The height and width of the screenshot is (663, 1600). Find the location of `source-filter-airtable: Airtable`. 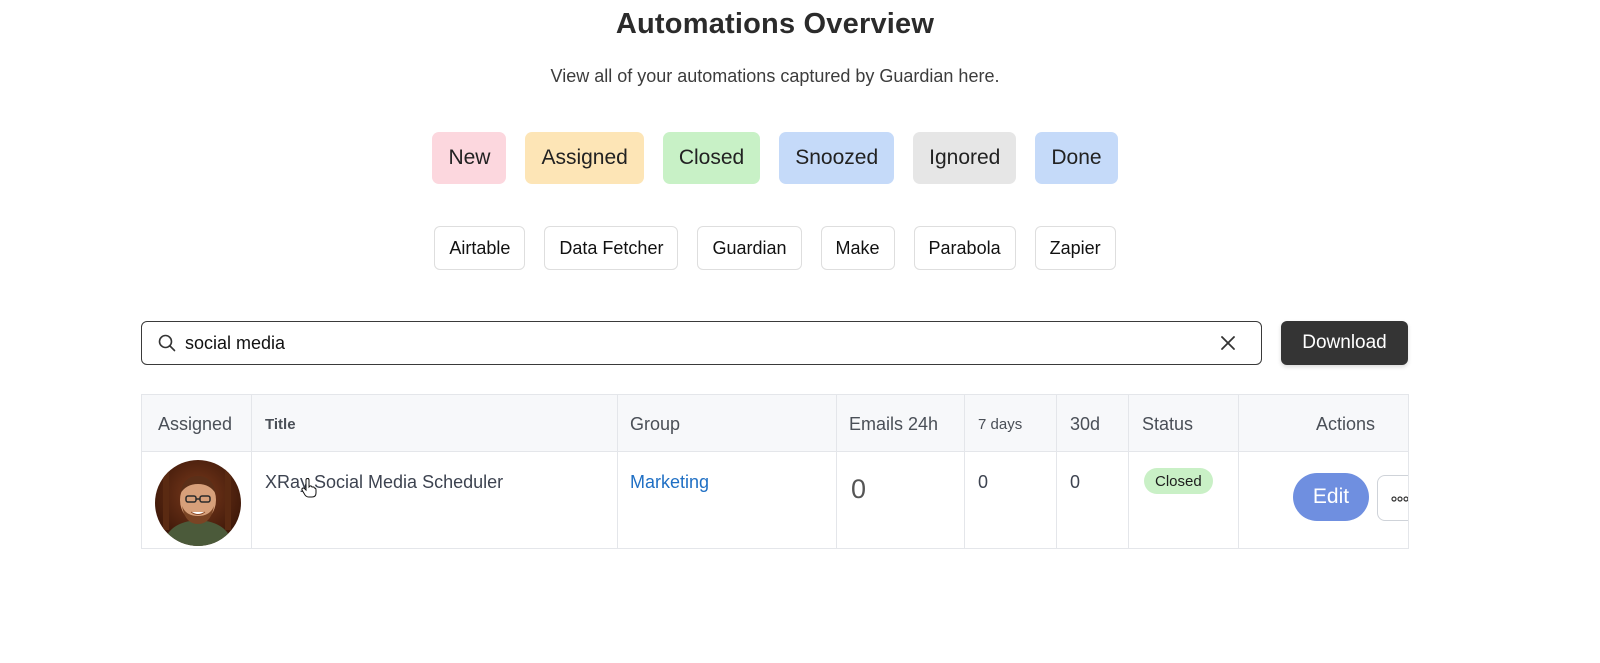

source-filter-airtable: Airtable is located at coordinates (480, 248).